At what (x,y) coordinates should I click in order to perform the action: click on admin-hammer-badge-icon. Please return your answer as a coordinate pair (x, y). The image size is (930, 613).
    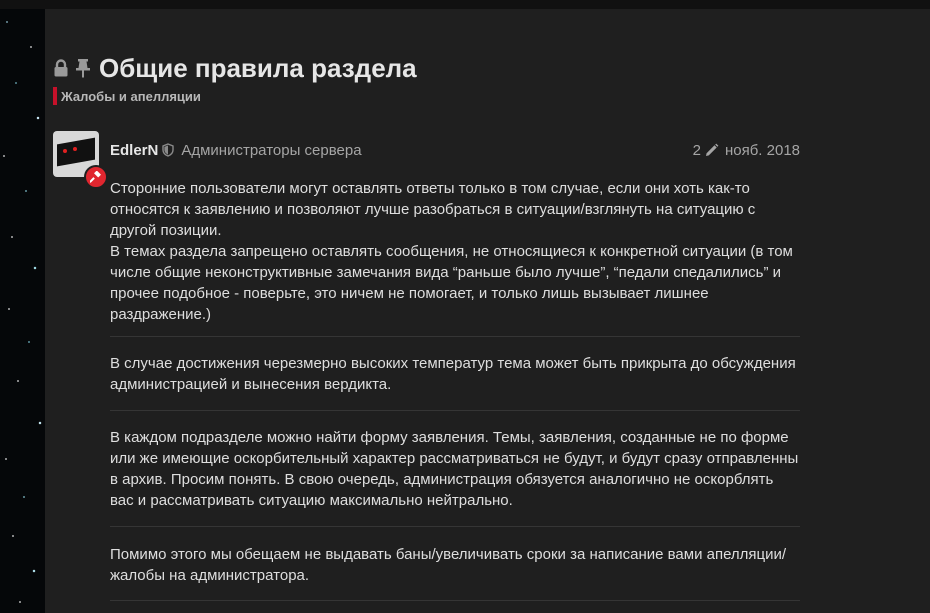
    Looking at the image, I should click on (96, 177).